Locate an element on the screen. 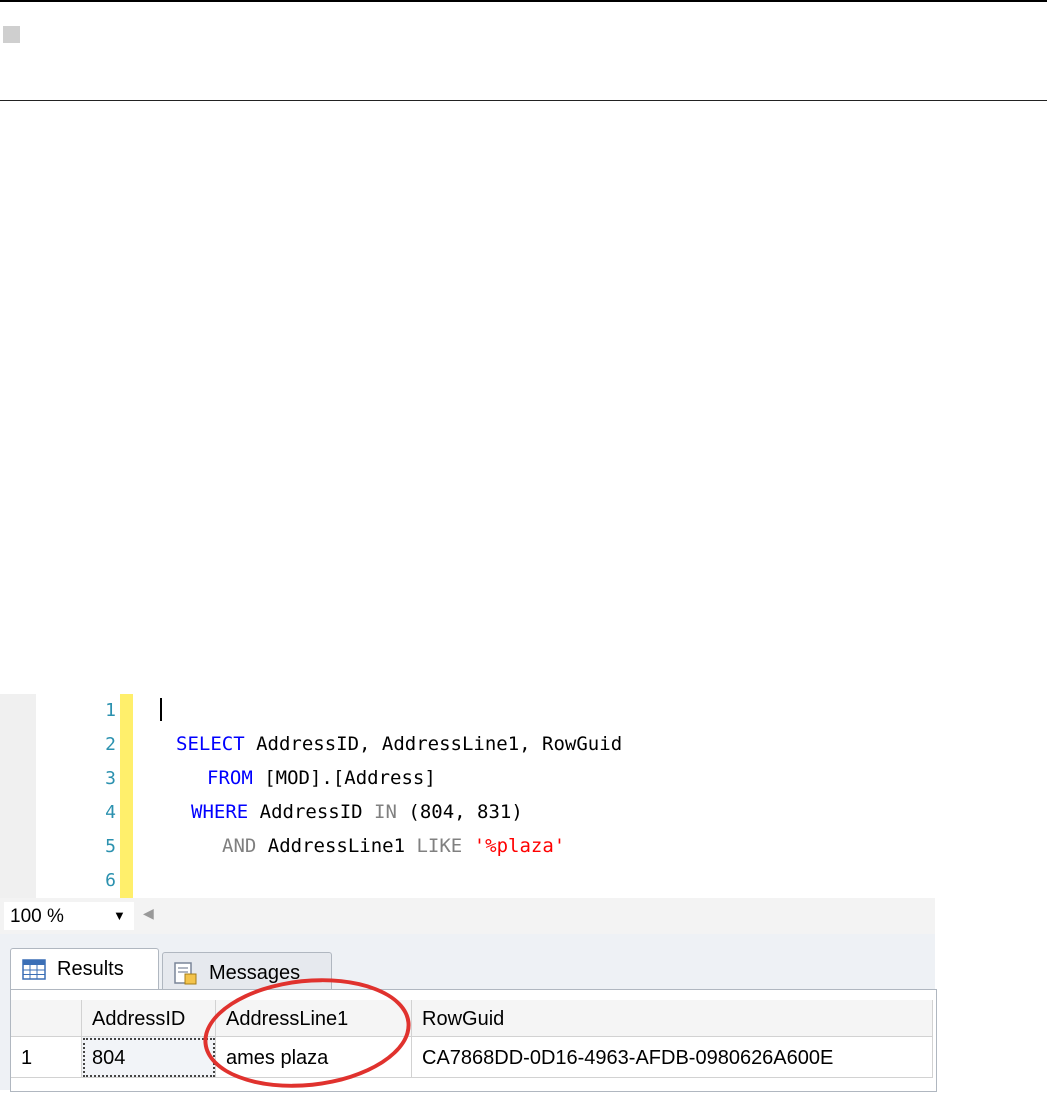  line-number: 1 is located at coordinates (110, 710).